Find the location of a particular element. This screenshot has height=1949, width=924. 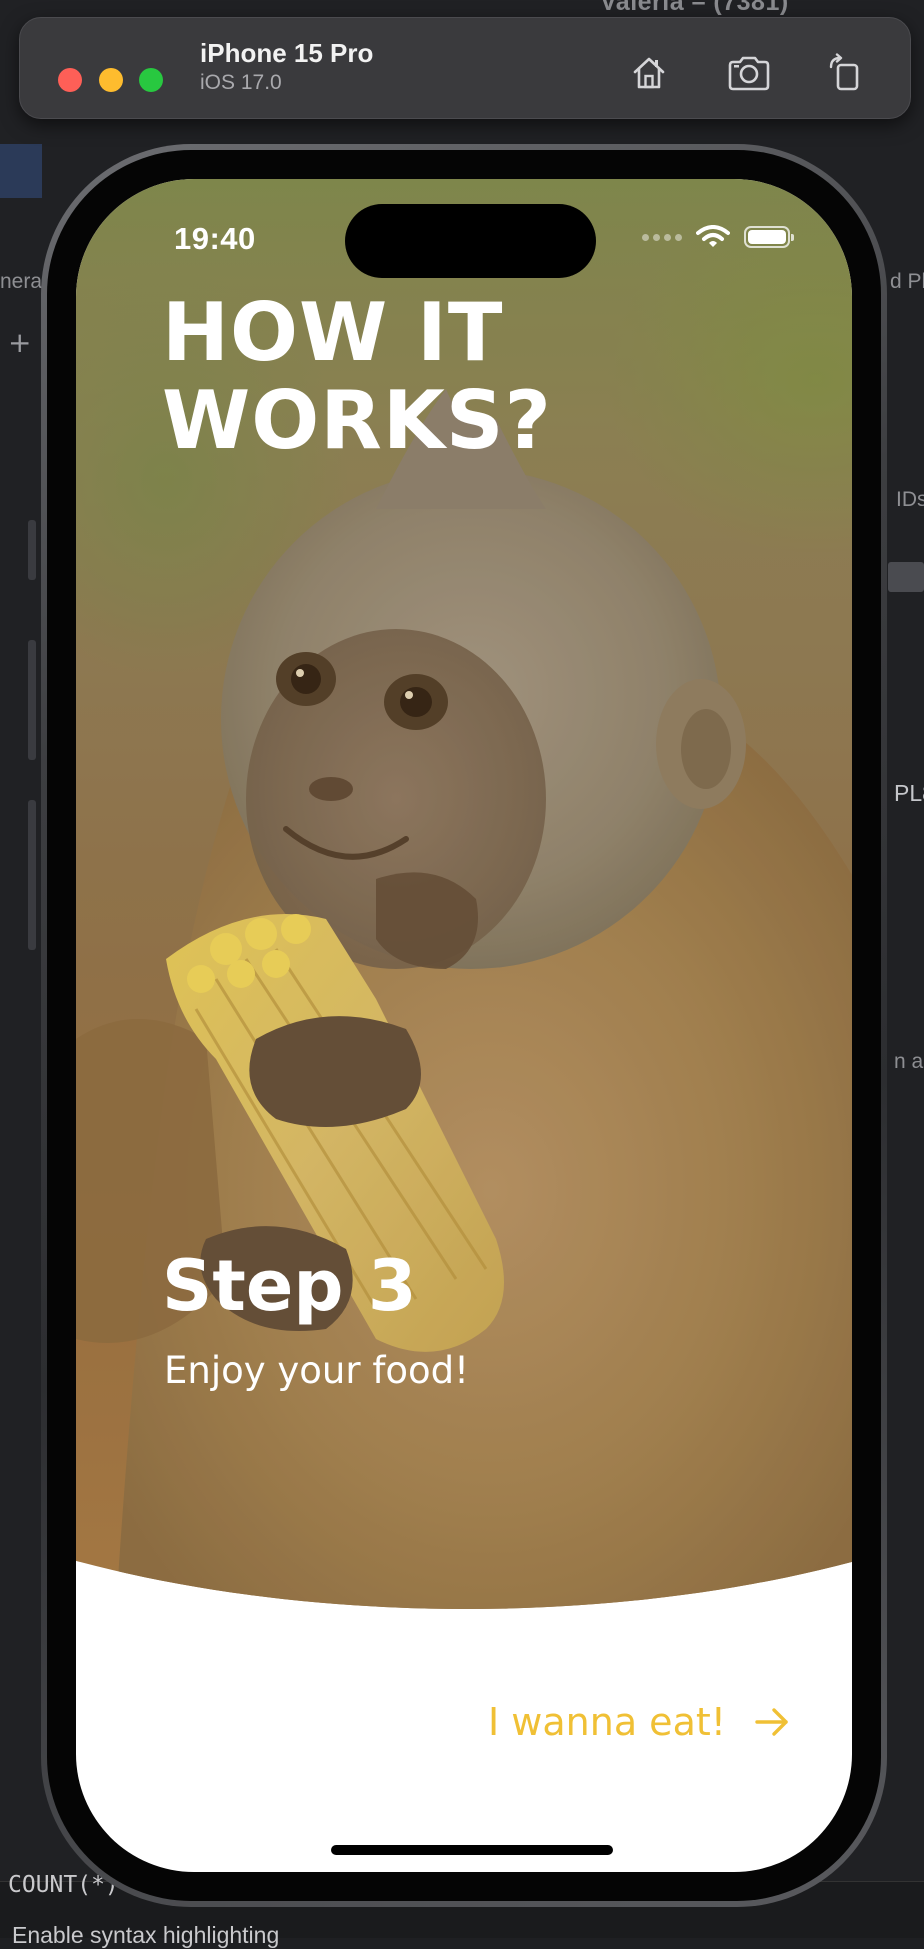

page-title: HOW IT WORKS? is located at coordinates (422, 377).